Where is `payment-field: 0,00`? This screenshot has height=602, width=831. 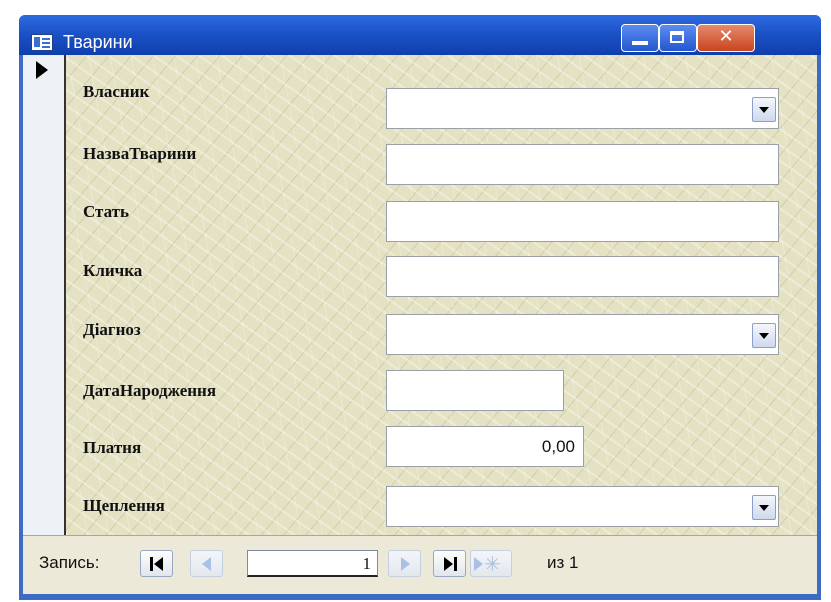
payment-field: 0,00 is located at coordinates (485, 446).